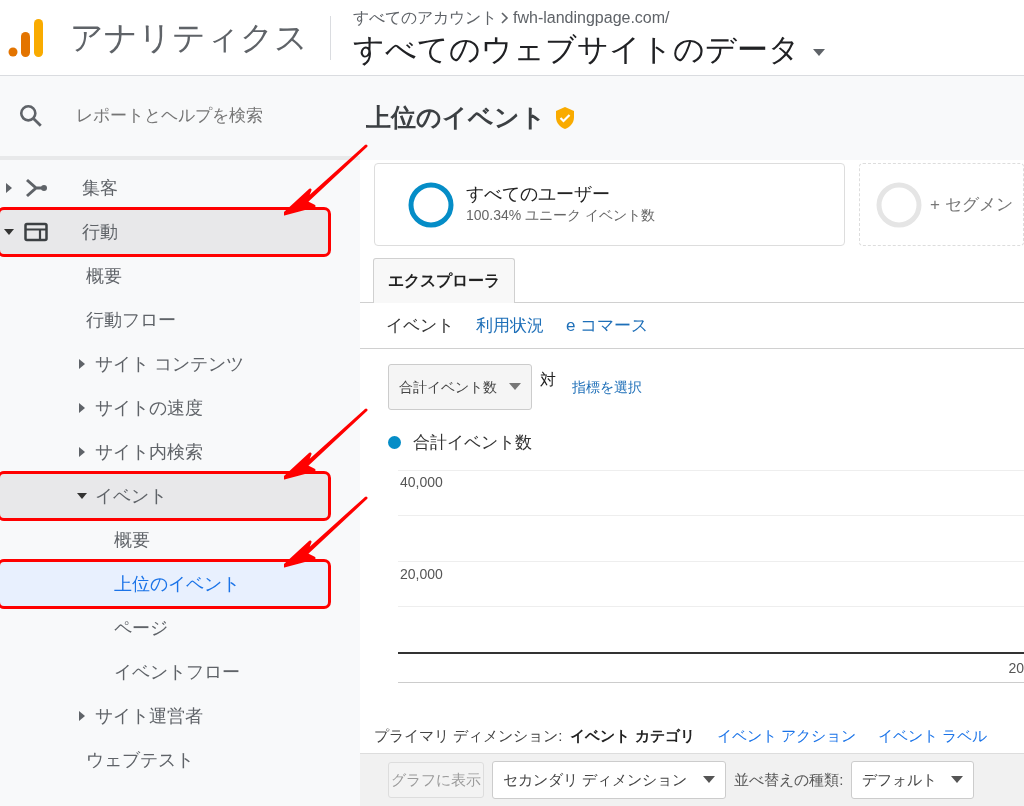  I want to click on nav-item: ウェブテスト, so click(164, 760).